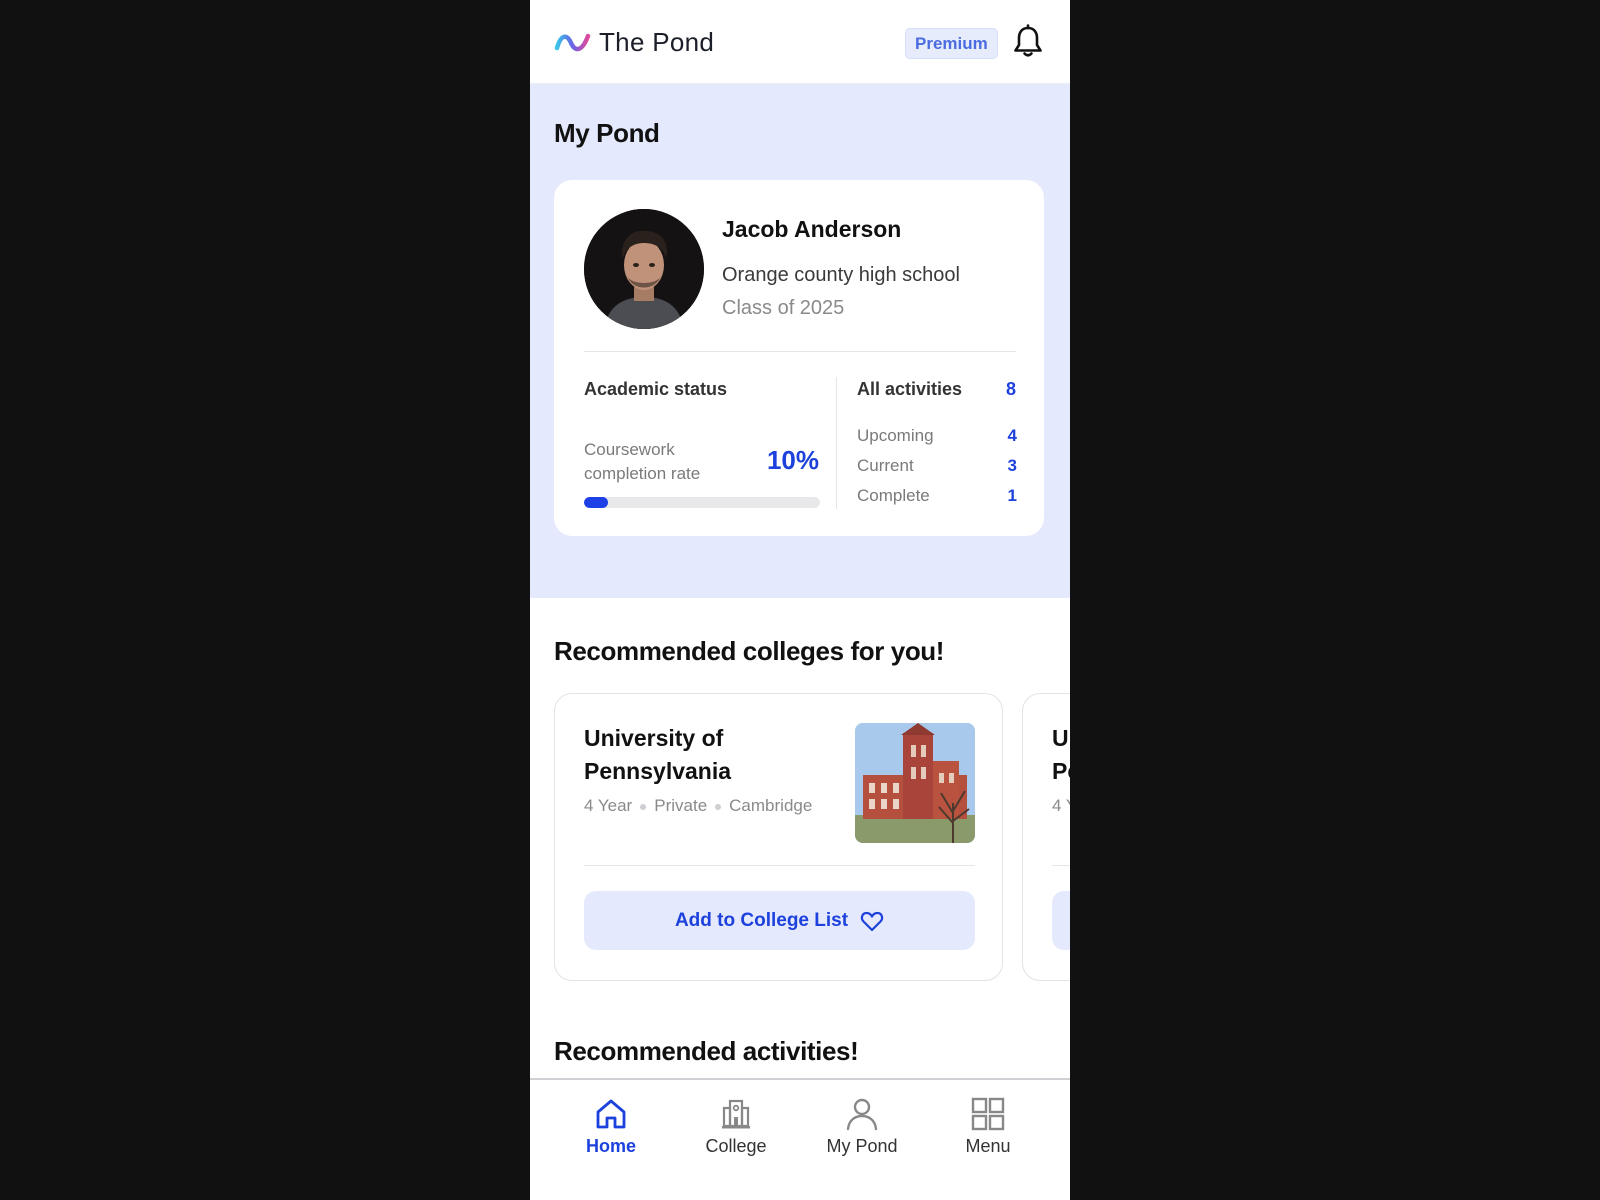 This screenshot has height=1200, width=1600. I want to click on recommended-colleges-title: Recommended colleges for you!, so click(749, 651).